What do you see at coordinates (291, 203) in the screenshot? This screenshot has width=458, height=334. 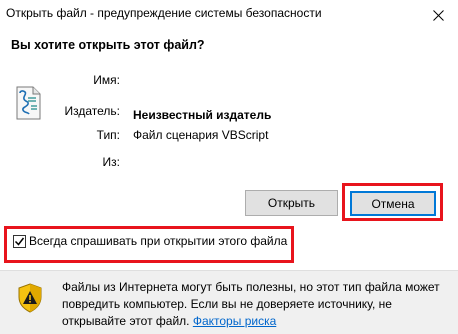 I see `open-button: Открыть` at bounding box center [291, 203].